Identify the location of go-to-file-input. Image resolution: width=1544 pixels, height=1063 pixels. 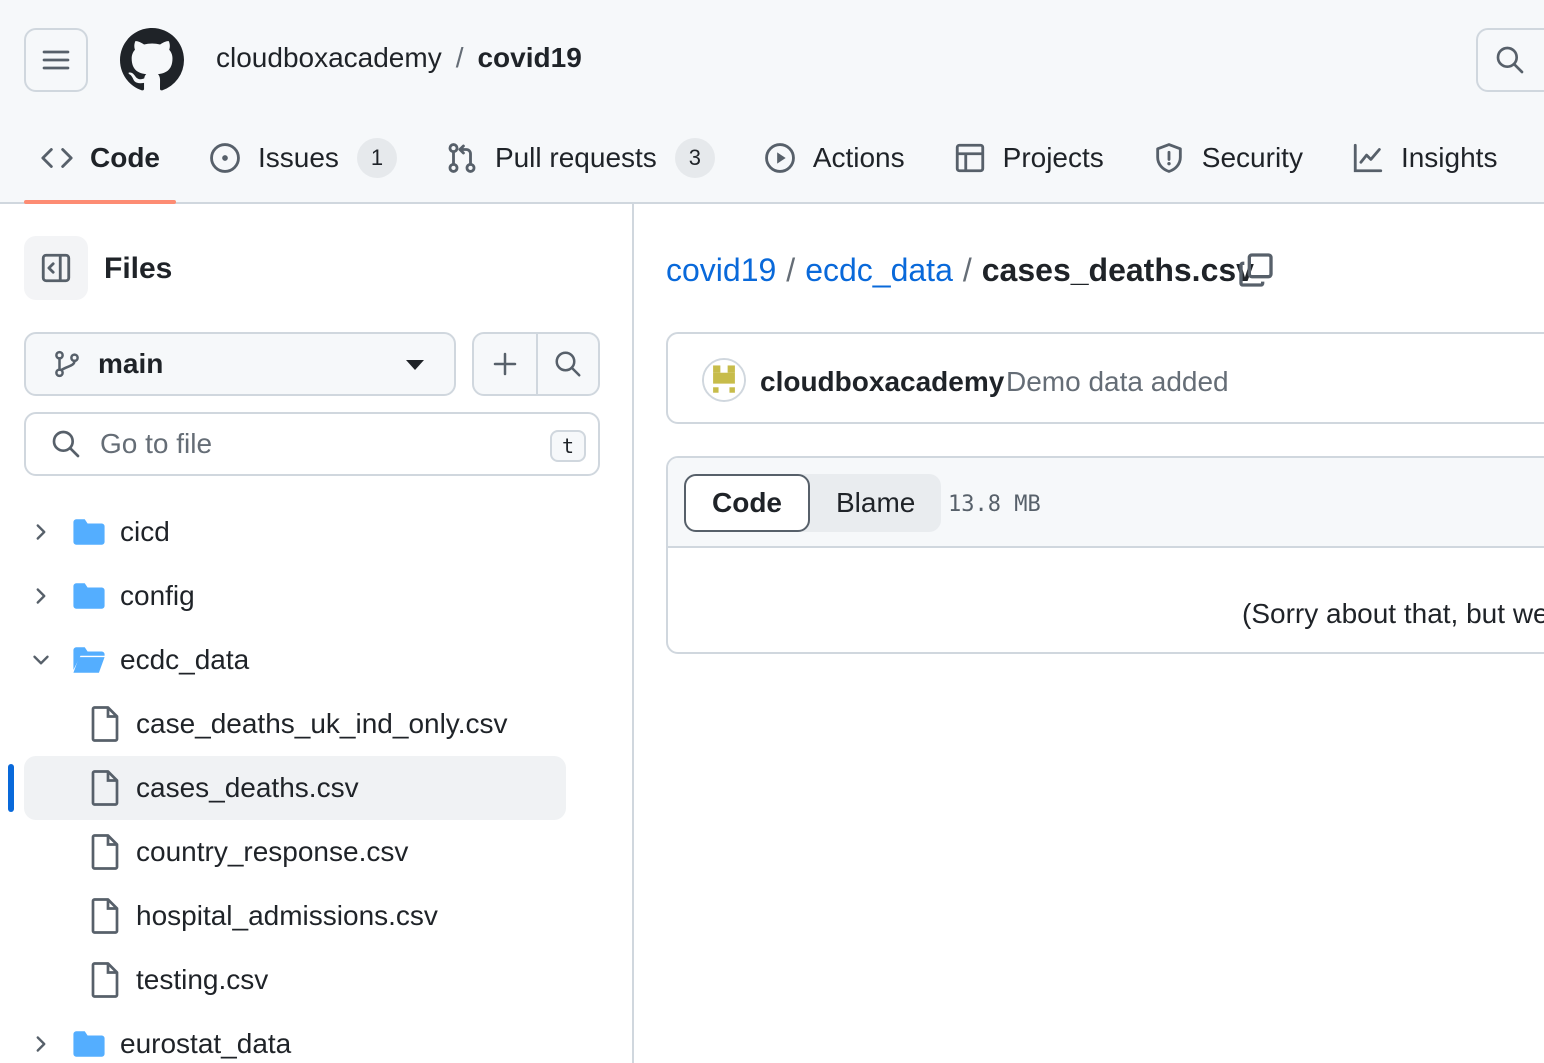
(310, 444).